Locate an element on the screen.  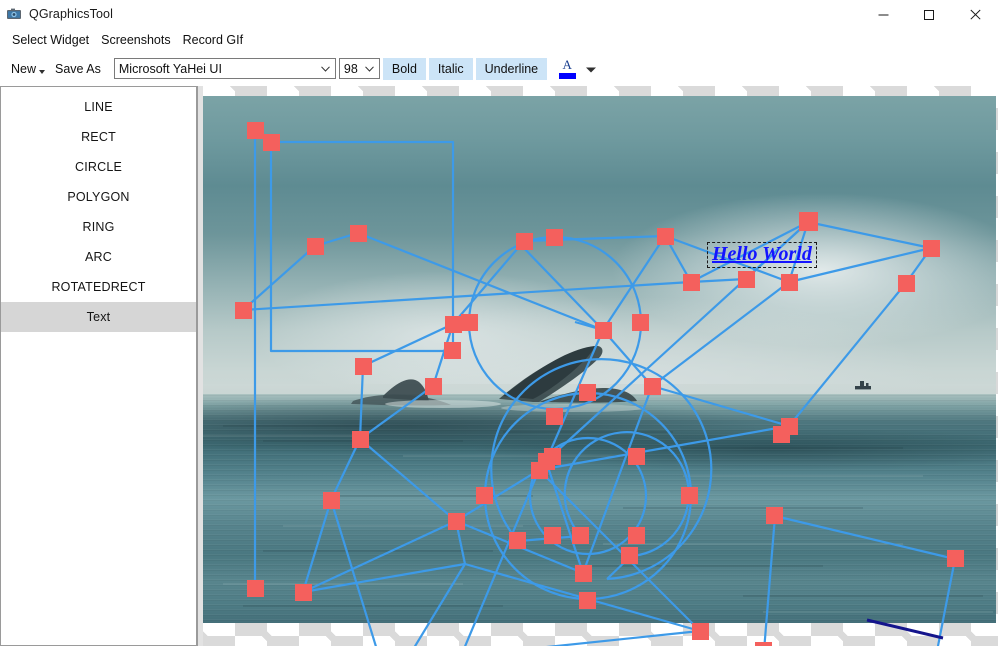
window-controls is located at coordinates (929, 14).